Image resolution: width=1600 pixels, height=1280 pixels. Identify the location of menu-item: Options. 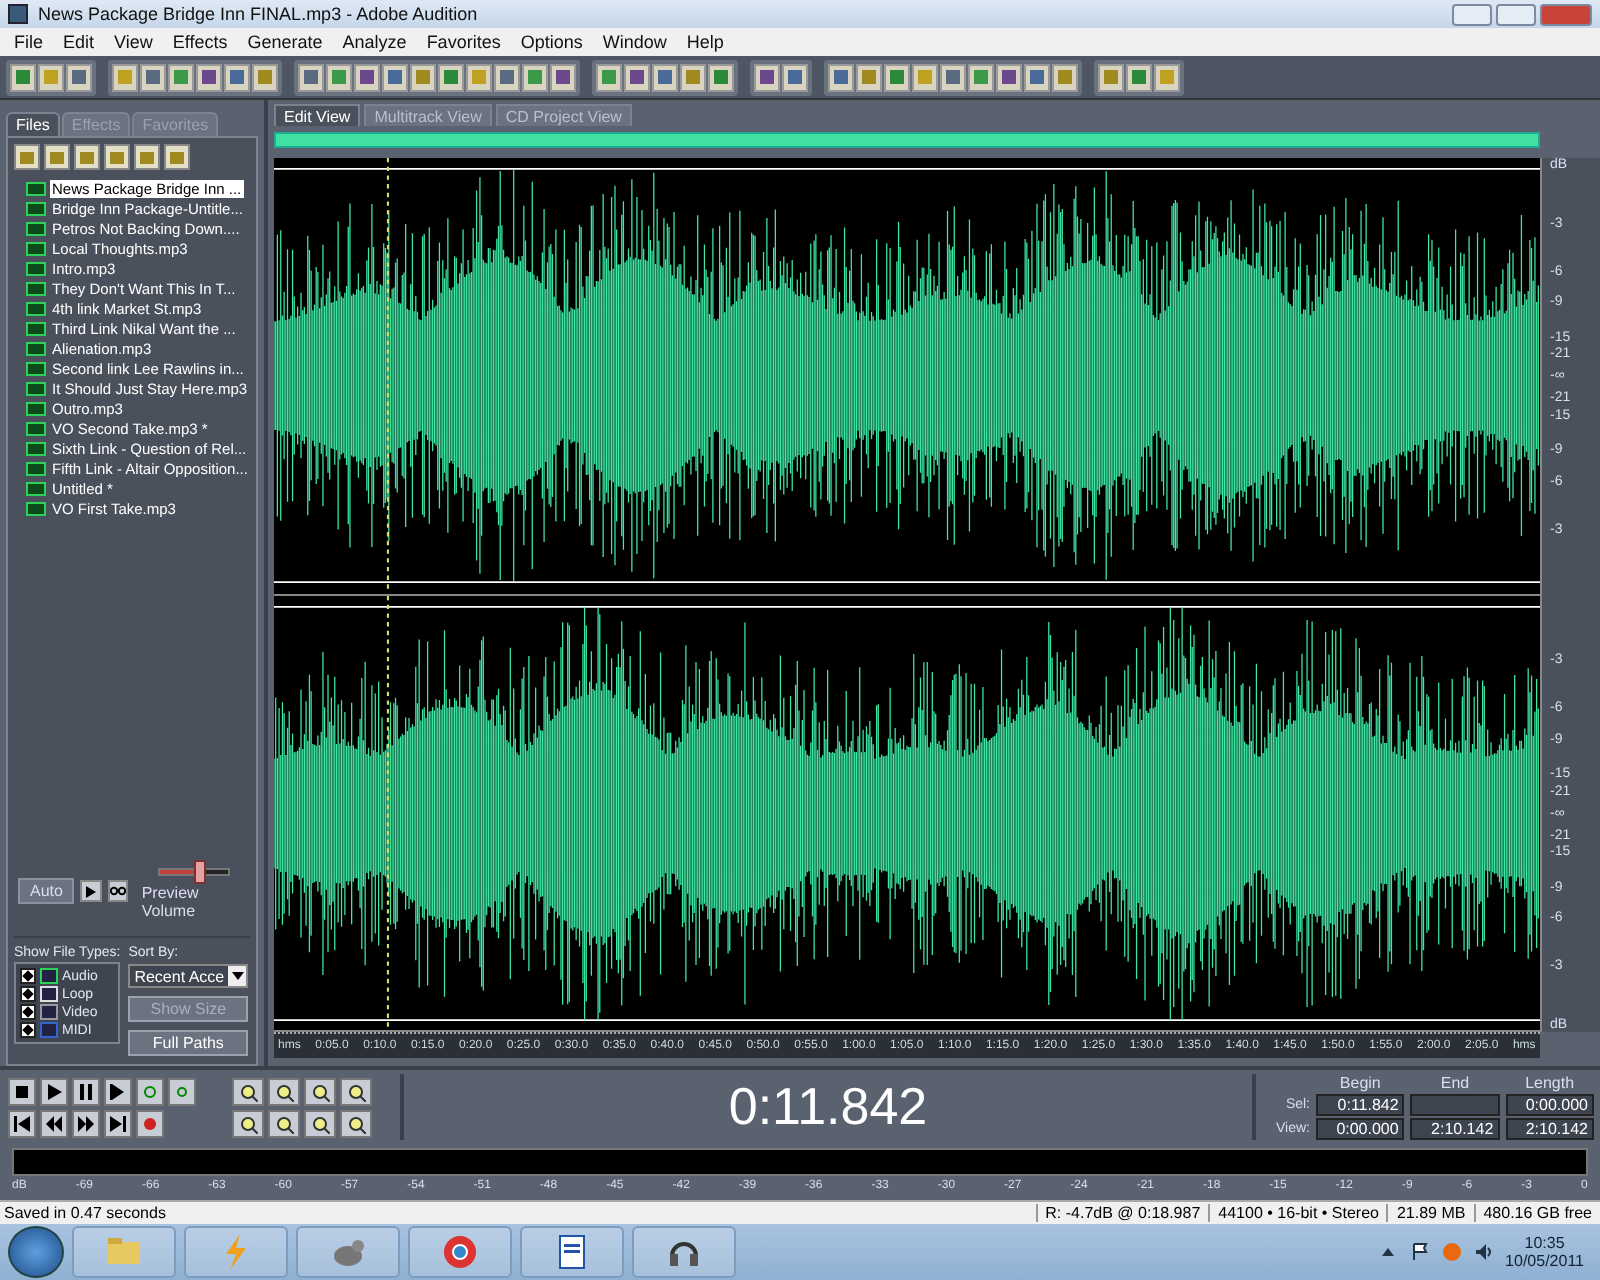
(551, 42).